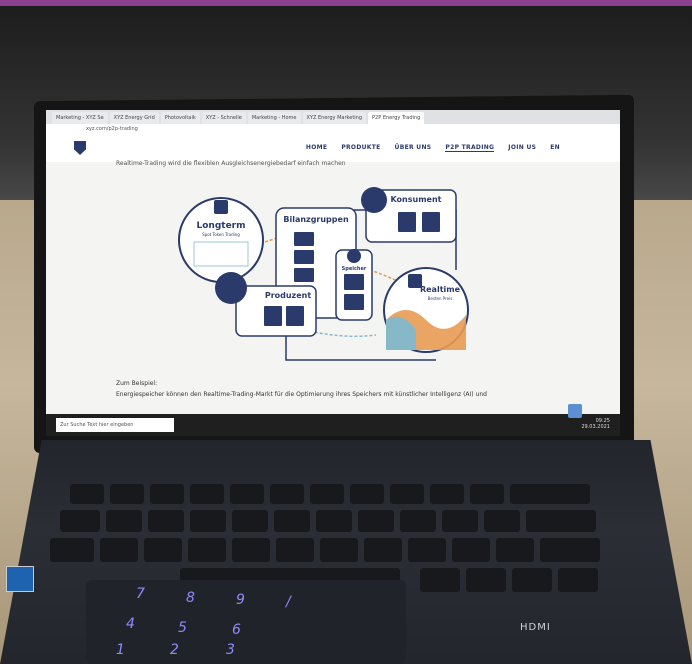 The image size is (692, 664). I want to click on clock-date: 29.03.2021, so click(595, 427).